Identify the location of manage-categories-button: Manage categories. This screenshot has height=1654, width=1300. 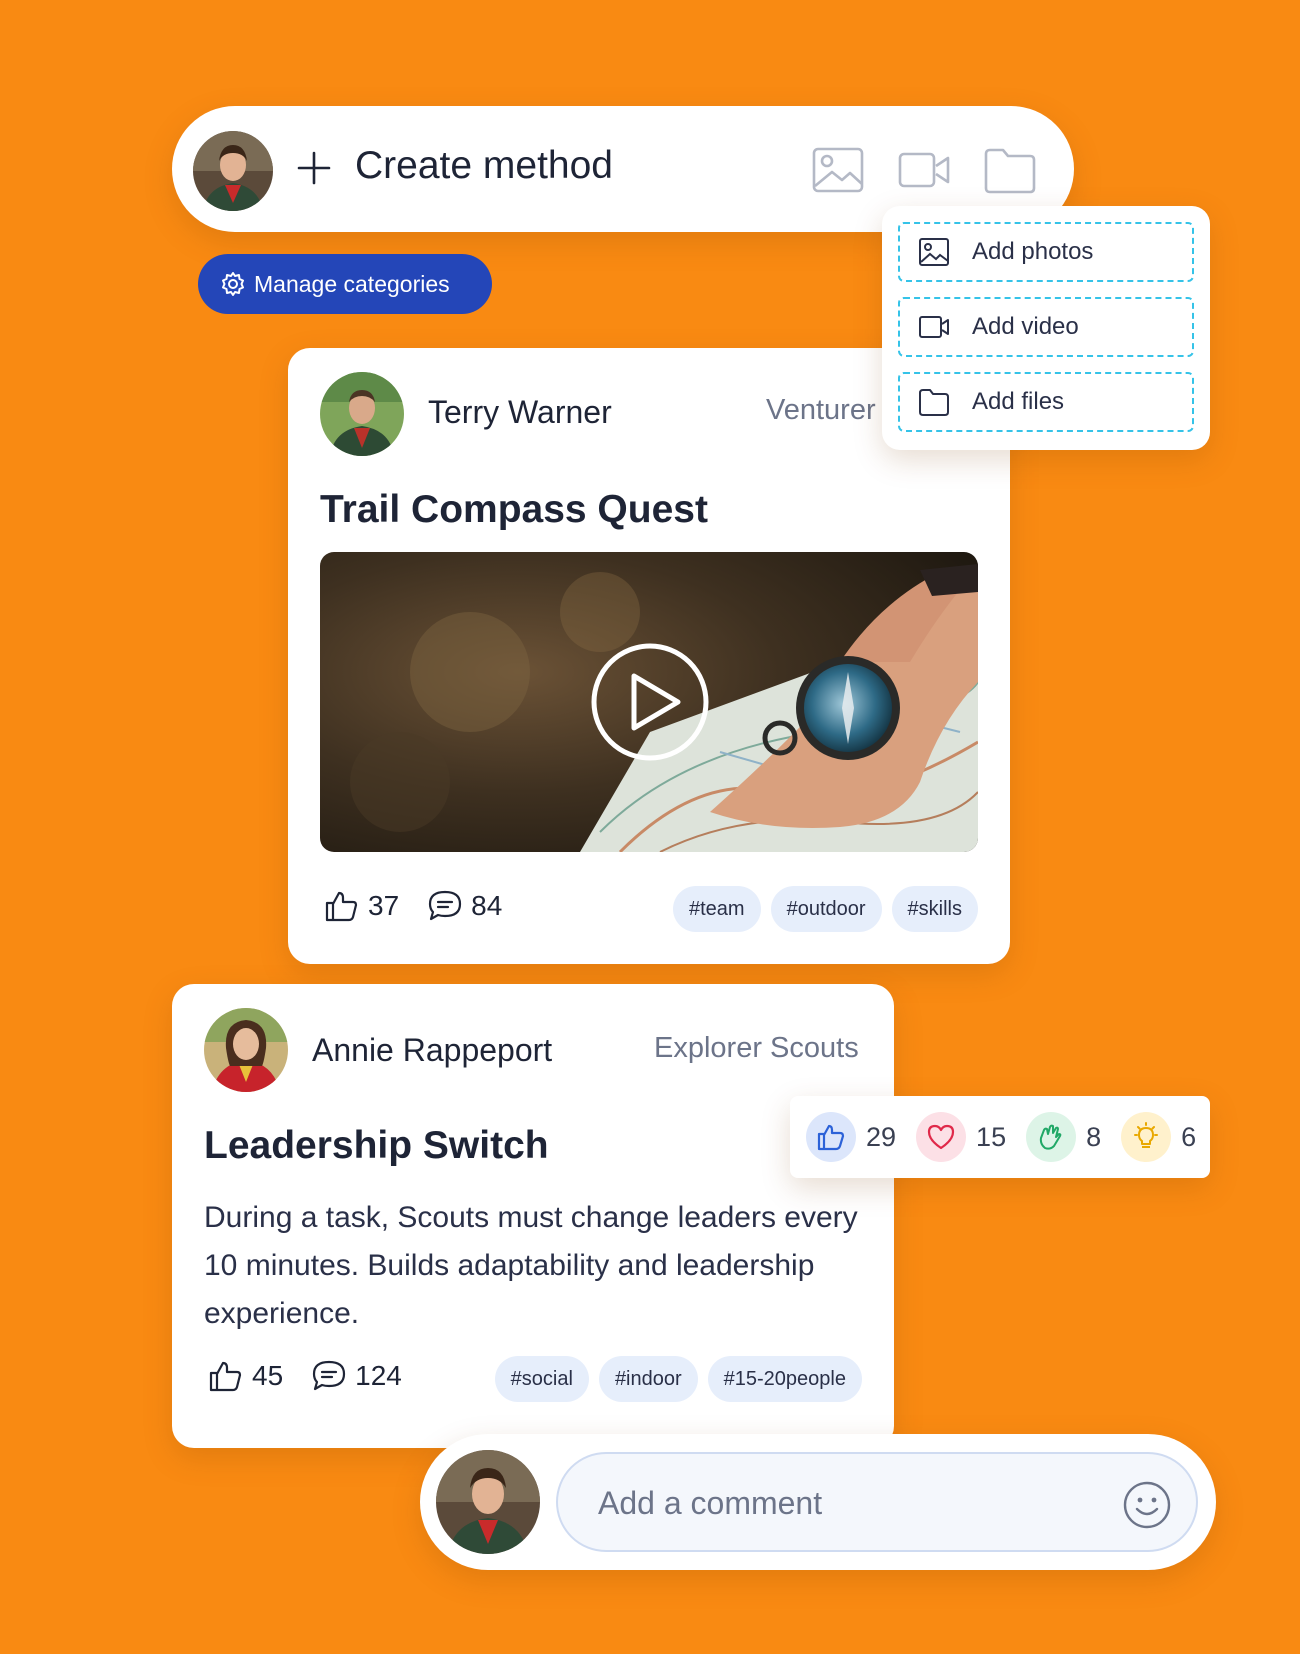
(345, 284).